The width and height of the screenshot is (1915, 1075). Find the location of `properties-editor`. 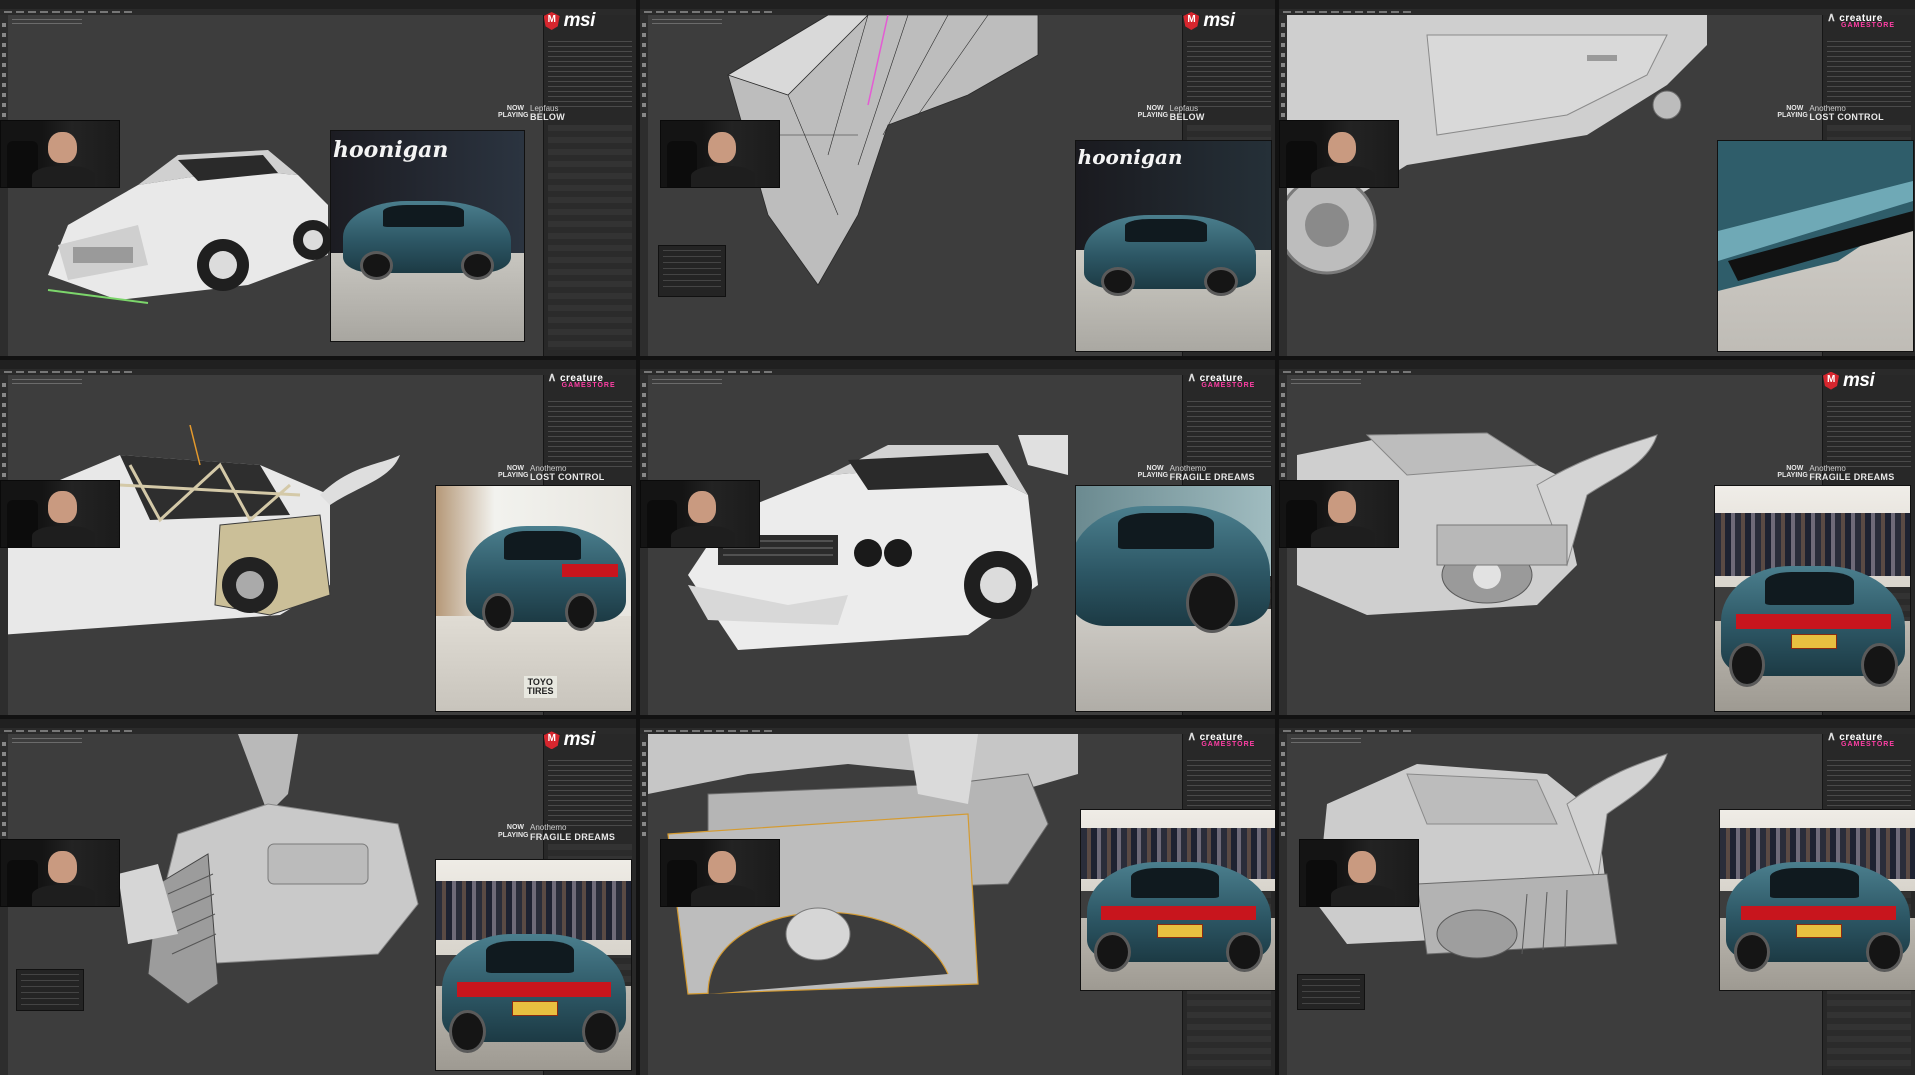

properties-editor is located at coordinates (589, 237).